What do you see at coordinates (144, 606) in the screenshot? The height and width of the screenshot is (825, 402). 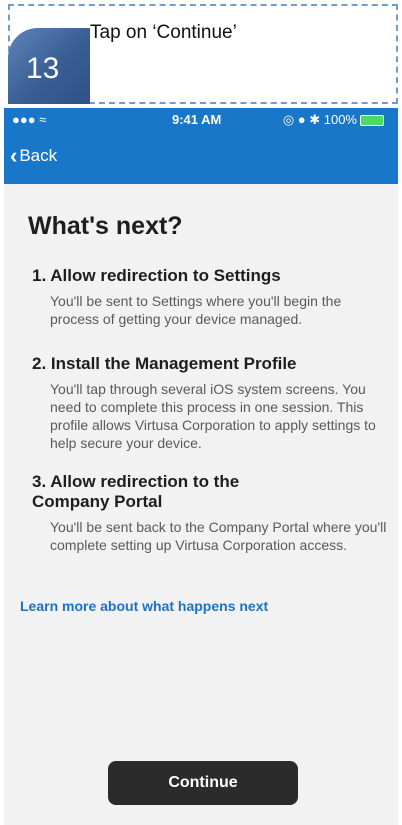 I see `learn-more-link: Learn more about what happens next` at bounding box center [144, 606].